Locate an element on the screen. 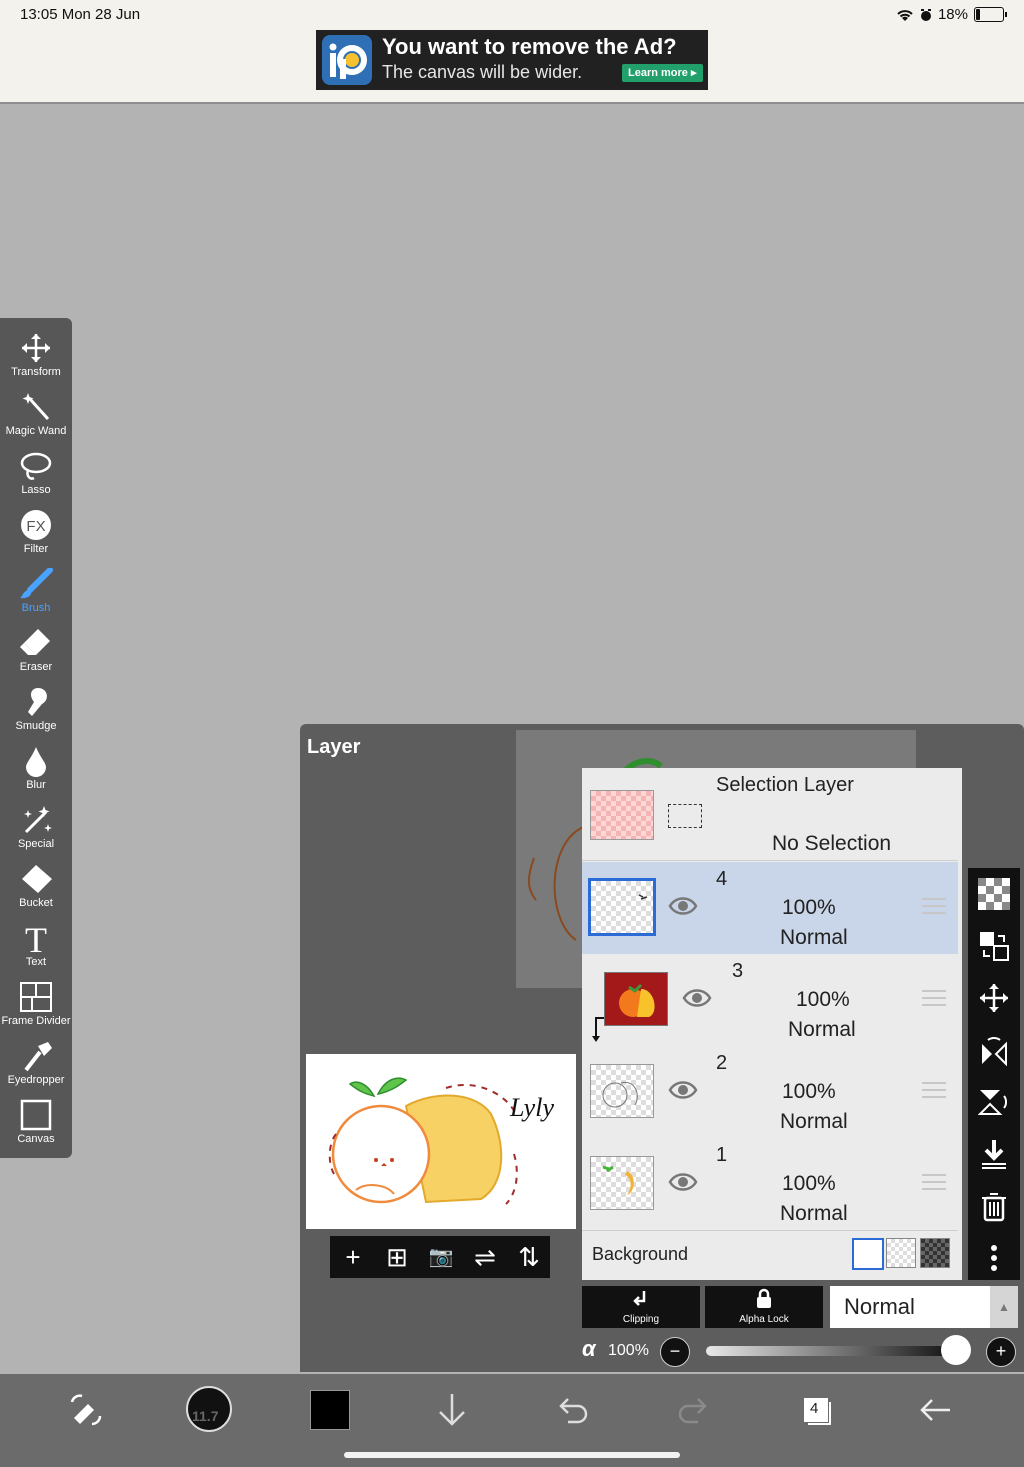 The width and height of the screenshot is (1024, 1467). clipping-button: Clipping is located at coordinates (641, 1307).